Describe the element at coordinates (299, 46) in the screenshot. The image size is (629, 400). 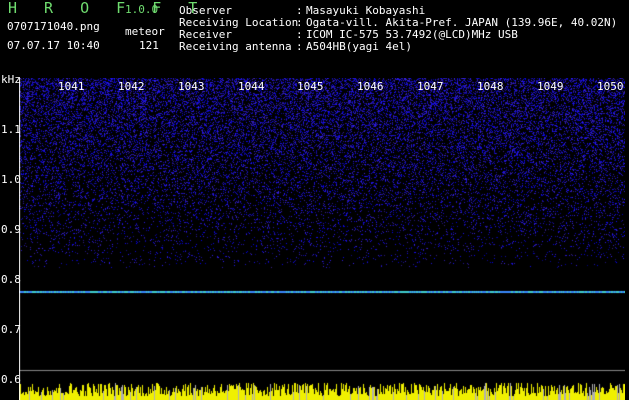
I see `info-antenna-sep: :` at that location.